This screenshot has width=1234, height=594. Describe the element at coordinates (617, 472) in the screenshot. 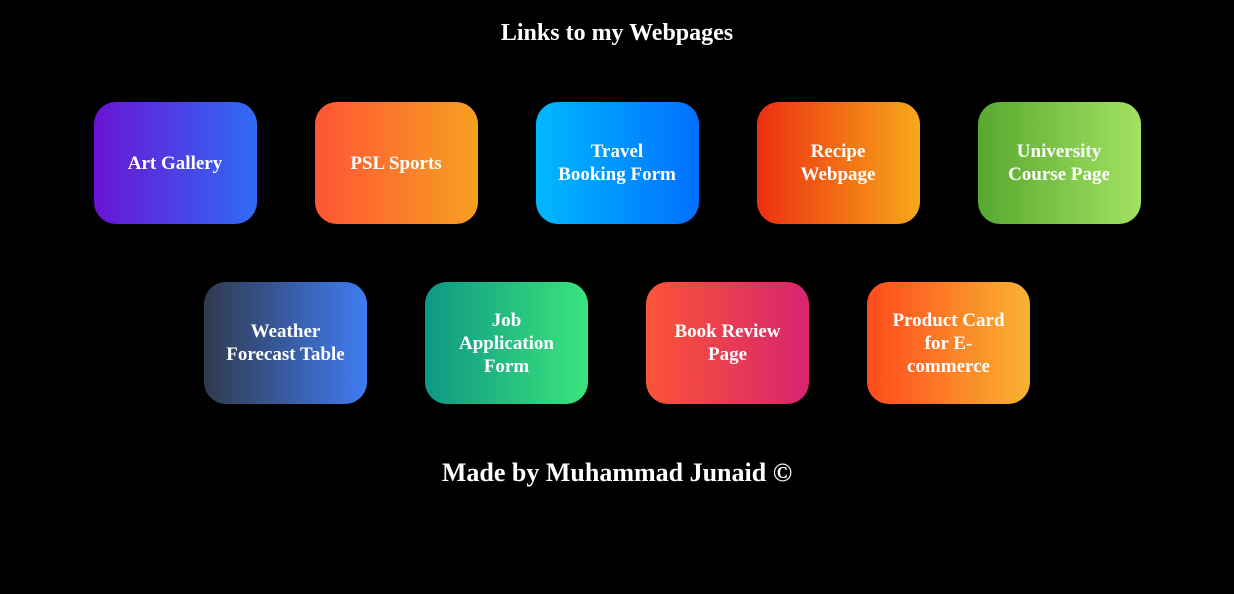

I see `footer-credit: Made by Muhammad Junaid ©` at that location.